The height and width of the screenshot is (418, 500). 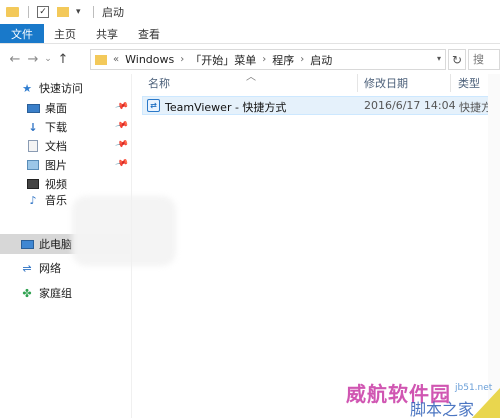 I want to click on forward-button: →, so click(x=33, y=59).